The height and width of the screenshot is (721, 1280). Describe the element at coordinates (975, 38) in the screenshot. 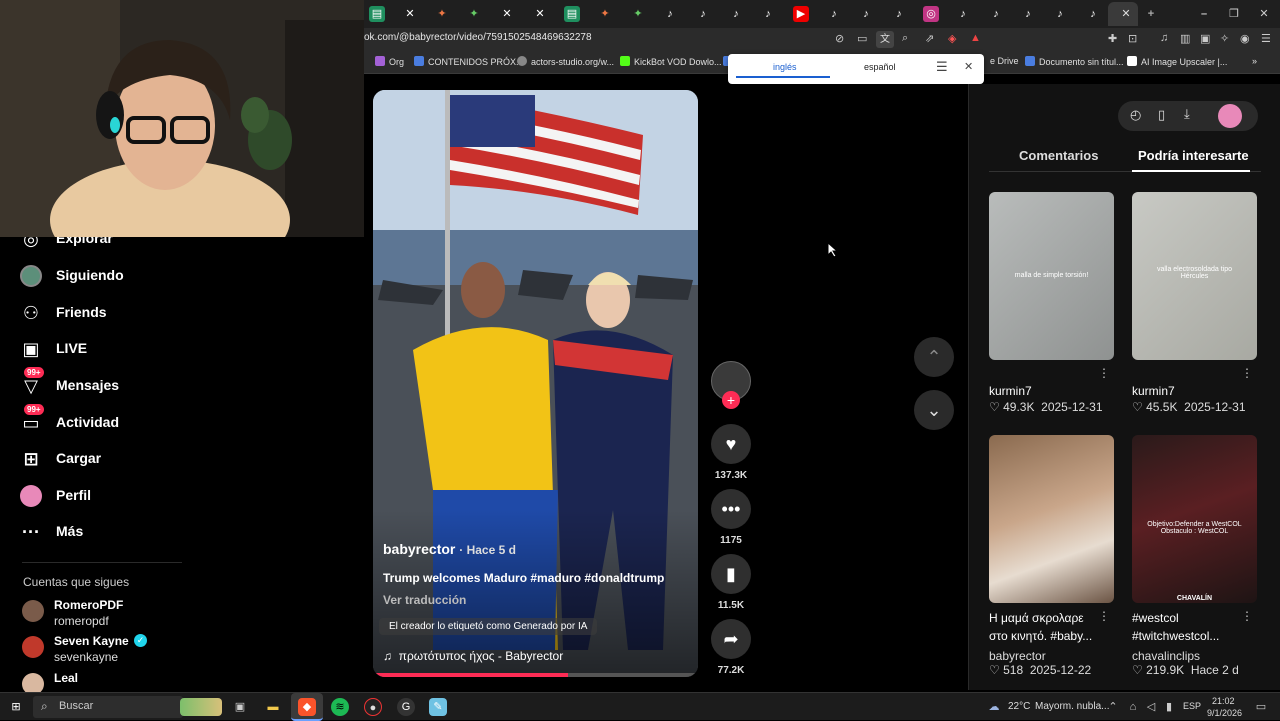

I see `rewards-icon: ▲` at that location.